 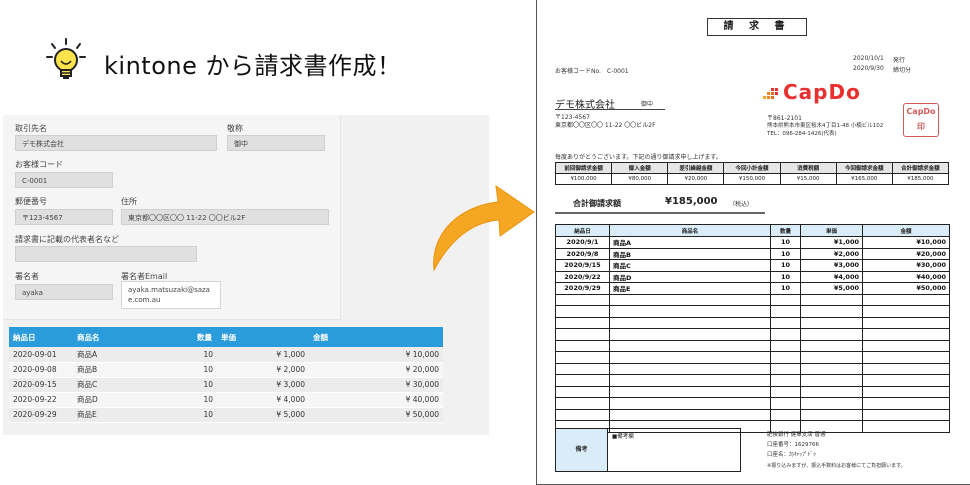 I want to click on total-amount-row: 合計御請求額 ¥185,000 （税込）, so click(x=660, y=205).